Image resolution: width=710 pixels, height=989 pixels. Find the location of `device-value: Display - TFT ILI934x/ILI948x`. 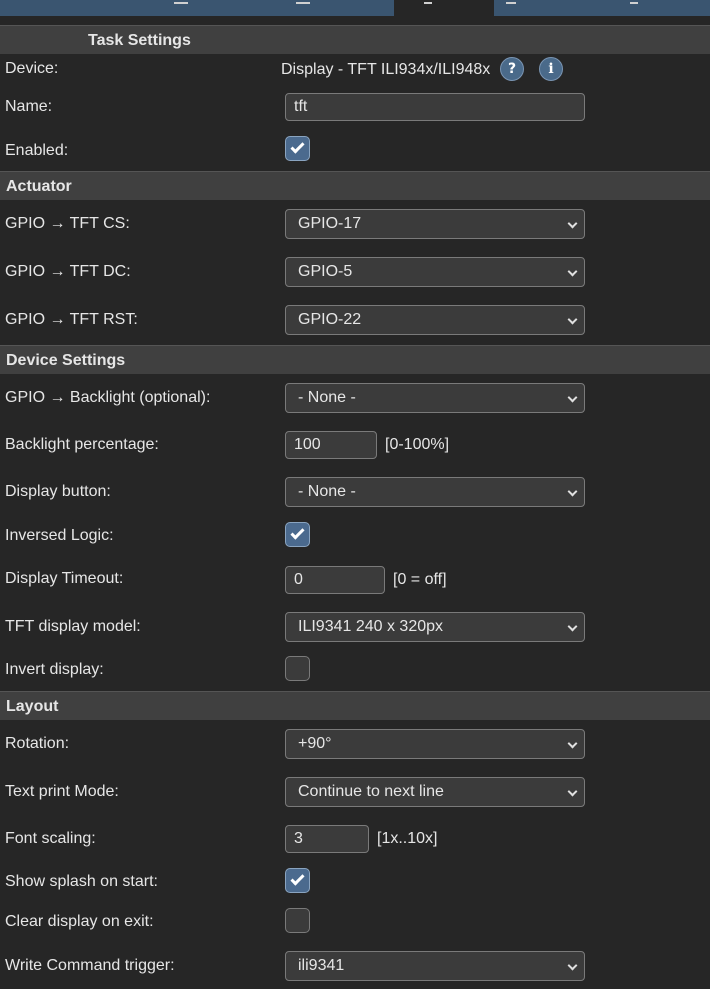

device-value: Display - TFT ILI934x/ILI948x is located at coordinates (386, 69).